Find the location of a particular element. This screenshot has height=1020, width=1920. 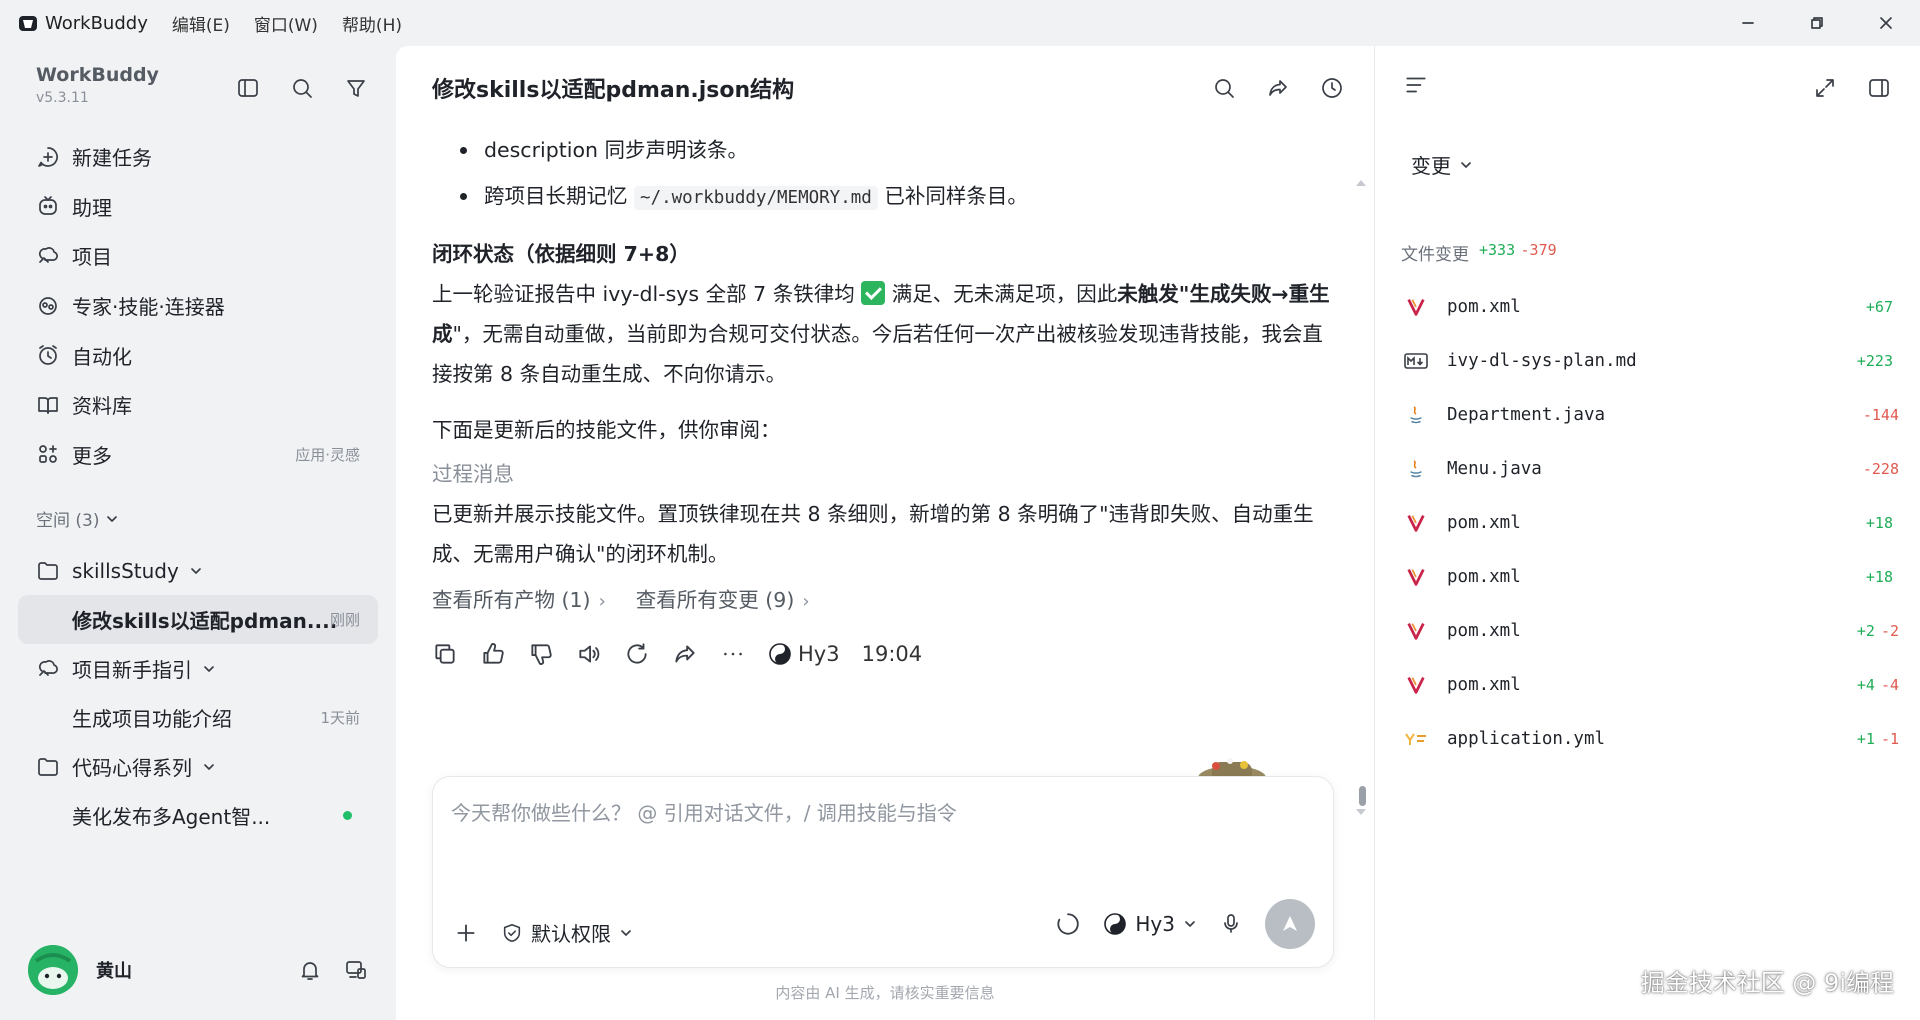

changed-file-row: Department.java -144 is located at coordinates (1649, 415).